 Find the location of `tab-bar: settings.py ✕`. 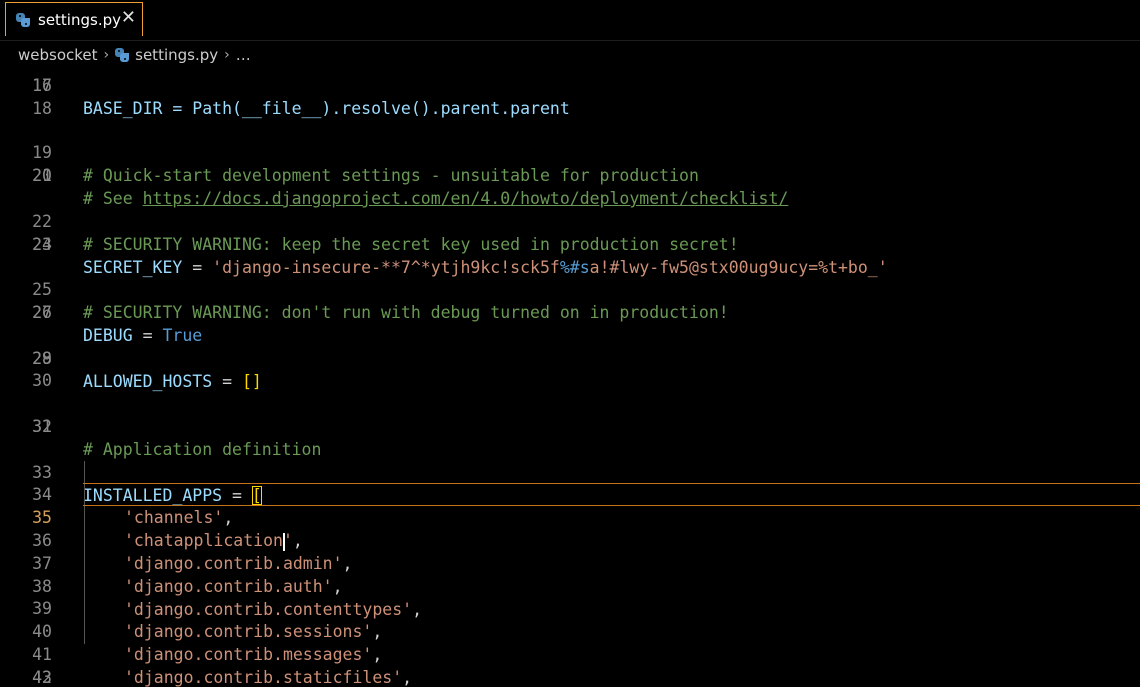

tab-bar: settings.py ✕ is located at coordinates (570, 20).